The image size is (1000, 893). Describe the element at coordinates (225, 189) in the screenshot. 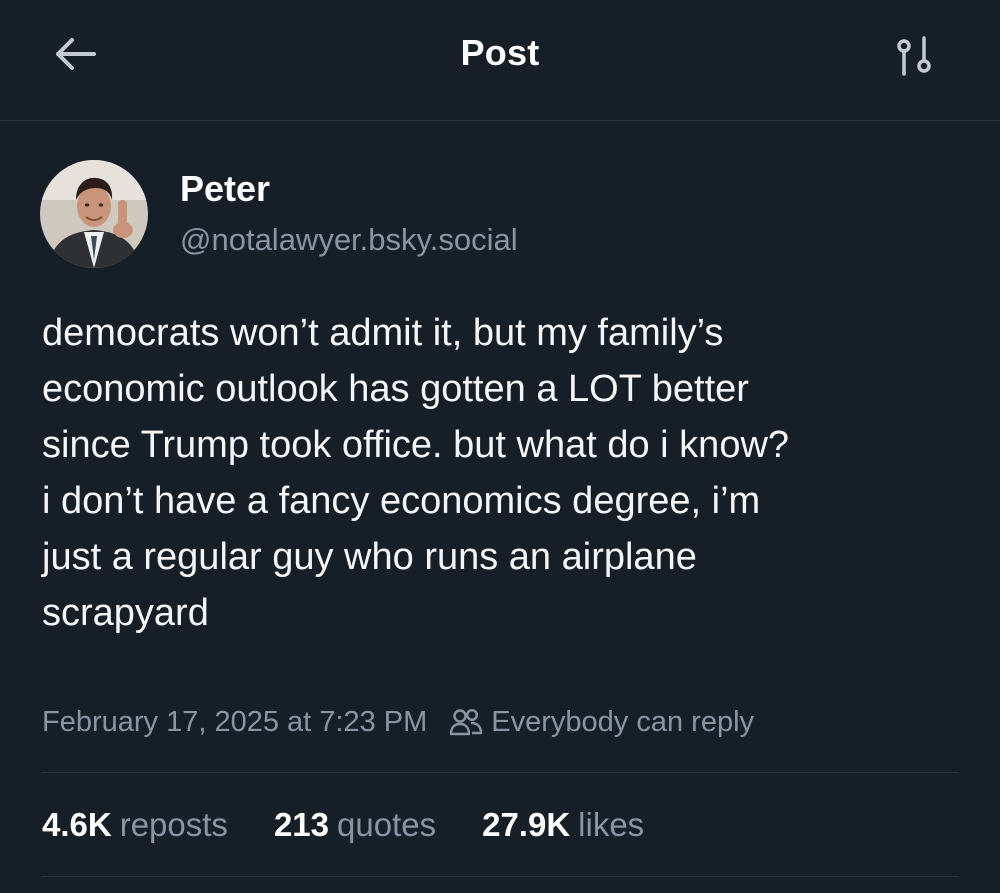

I see `author-display-name: Peter` at that location.